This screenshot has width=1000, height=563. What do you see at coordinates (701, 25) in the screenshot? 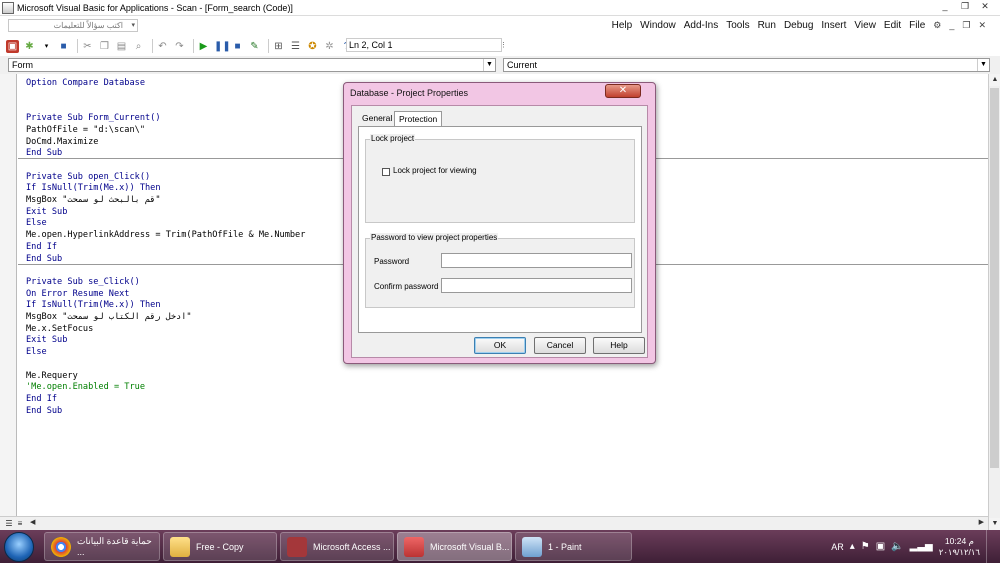
I see `menu-add-ins: Add-Ins` at bounding box center [701, 25].